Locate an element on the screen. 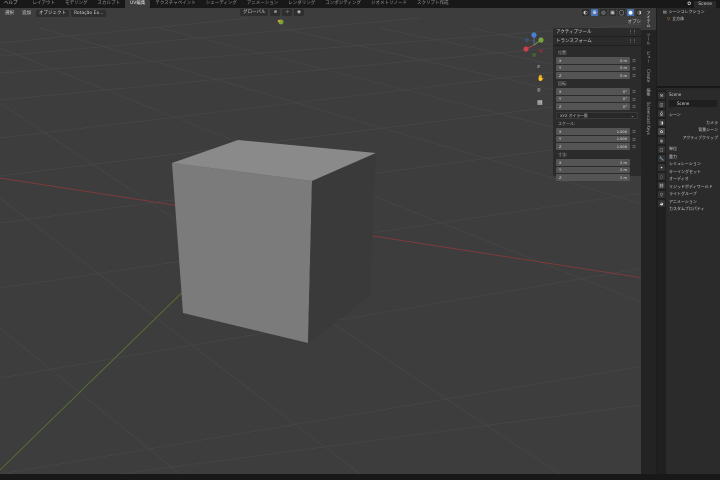 The image size is (720, 480). panel-rigid-body-world: リジッドボディワールド is located at coordinates (693, 187).